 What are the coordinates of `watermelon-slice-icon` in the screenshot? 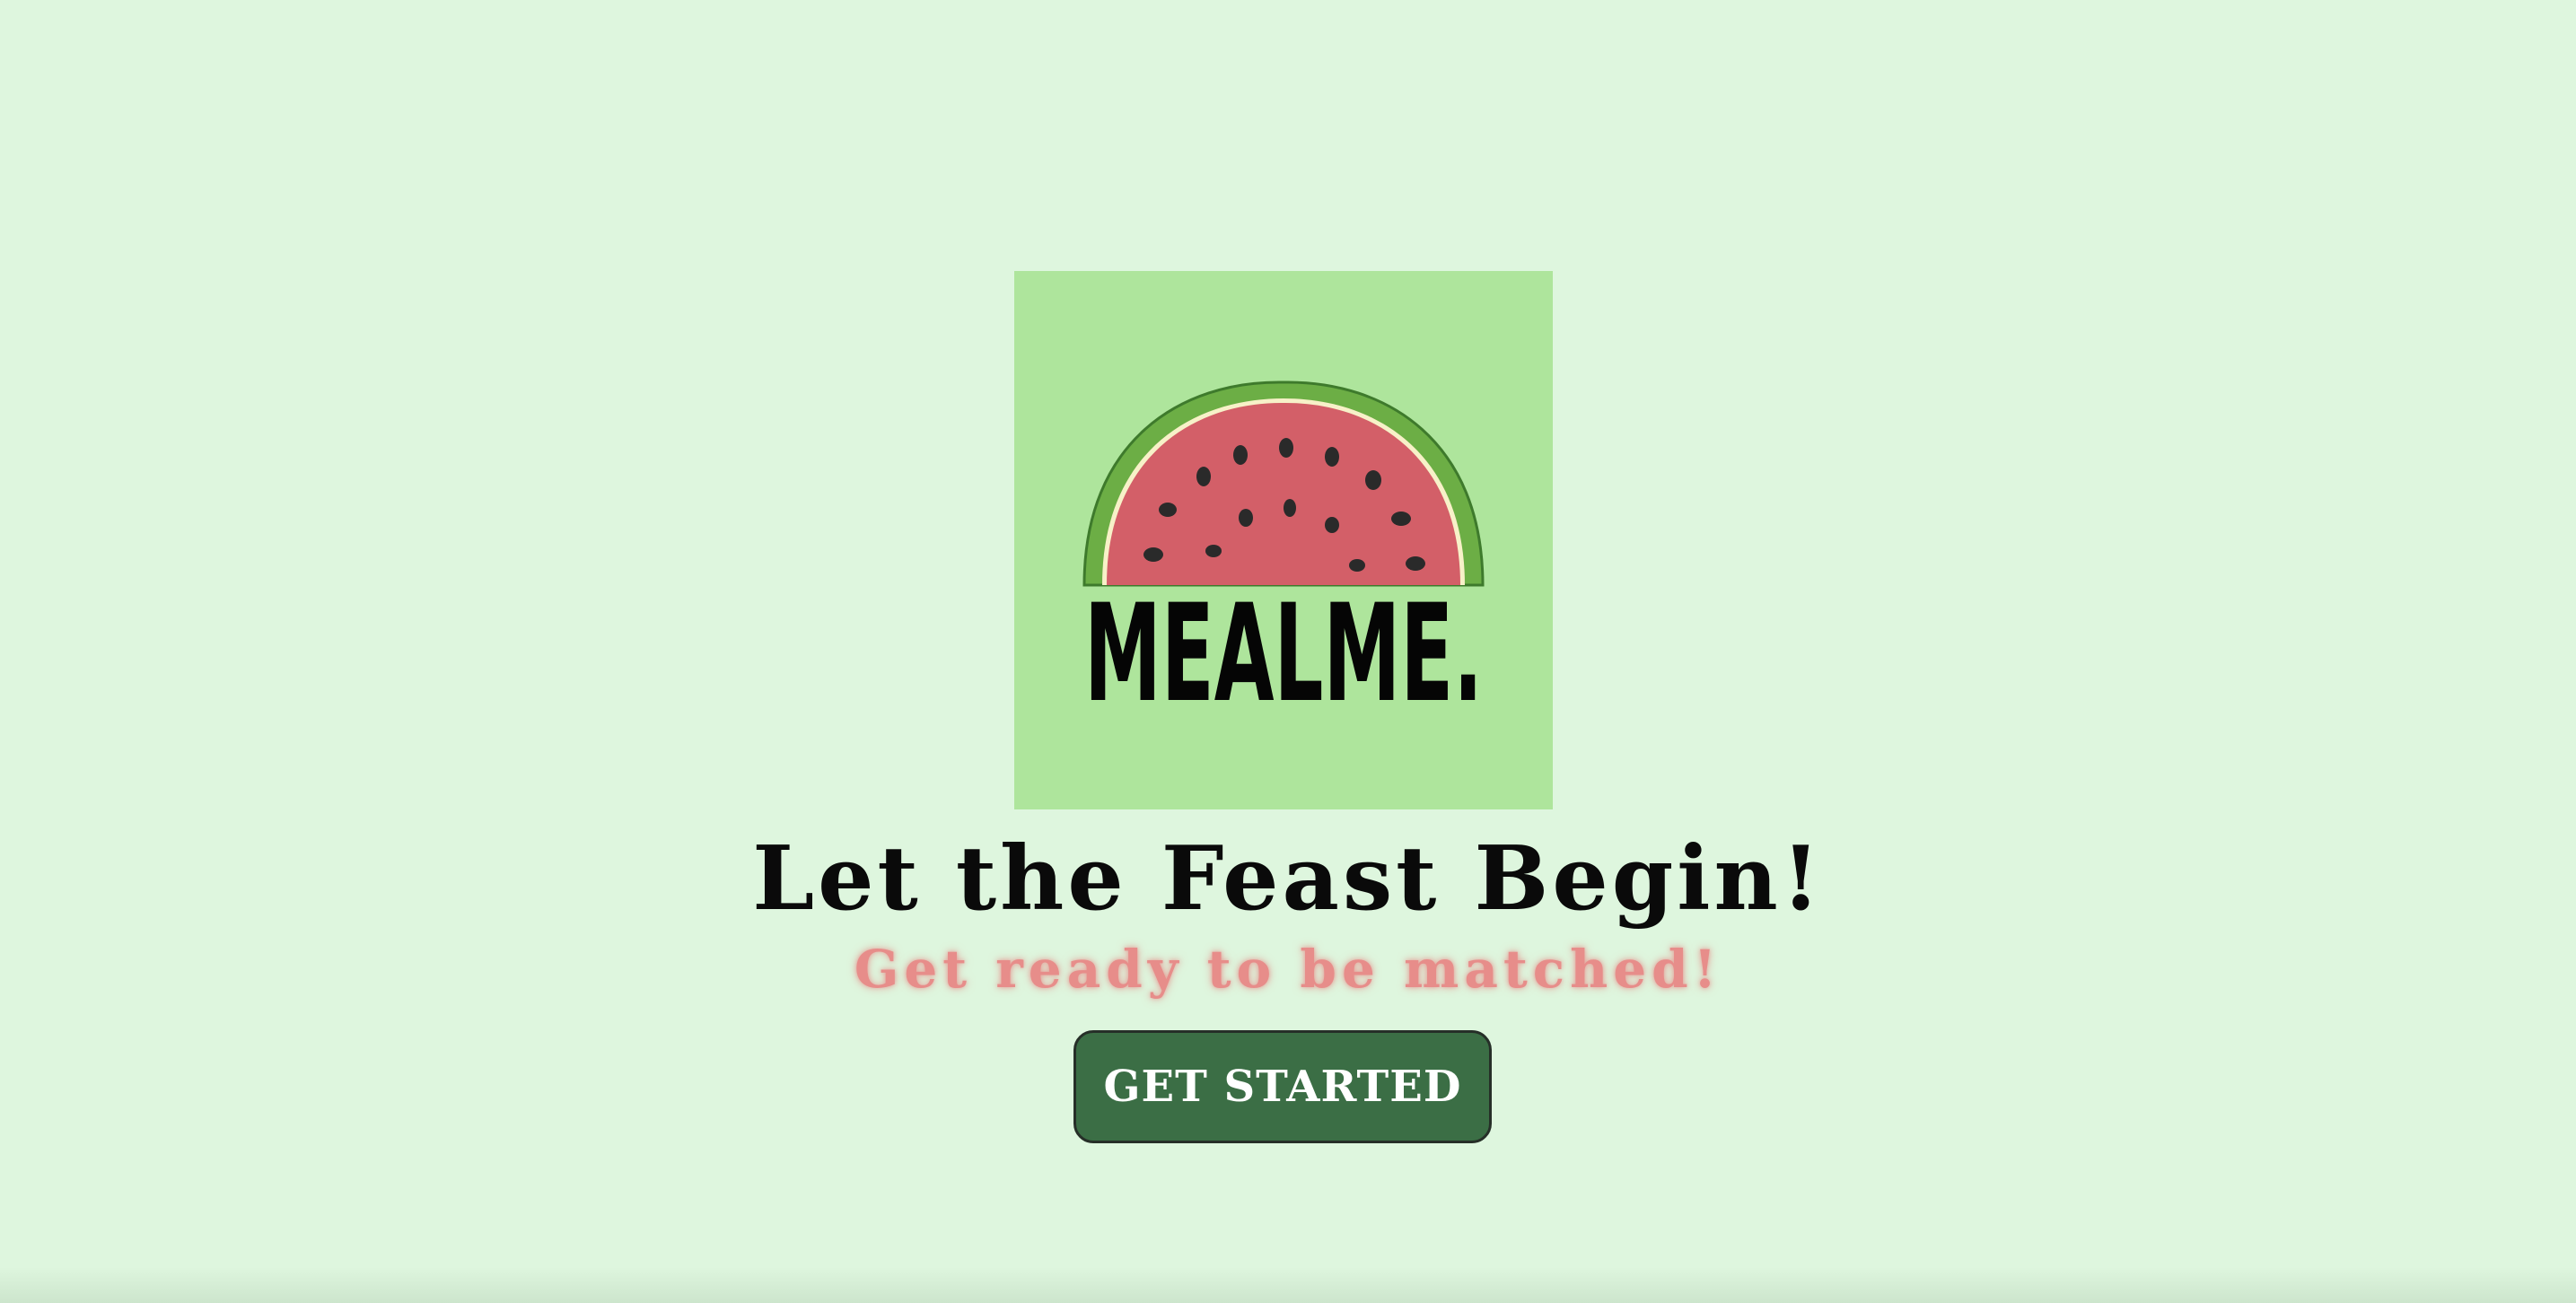 It's located at (1283, 483).